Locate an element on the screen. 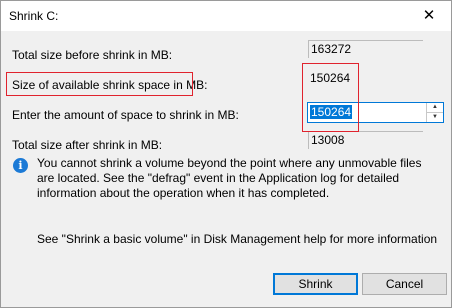 The image size is (452, 308). total-before-value: 163272 is located at coordinates (365, 49).